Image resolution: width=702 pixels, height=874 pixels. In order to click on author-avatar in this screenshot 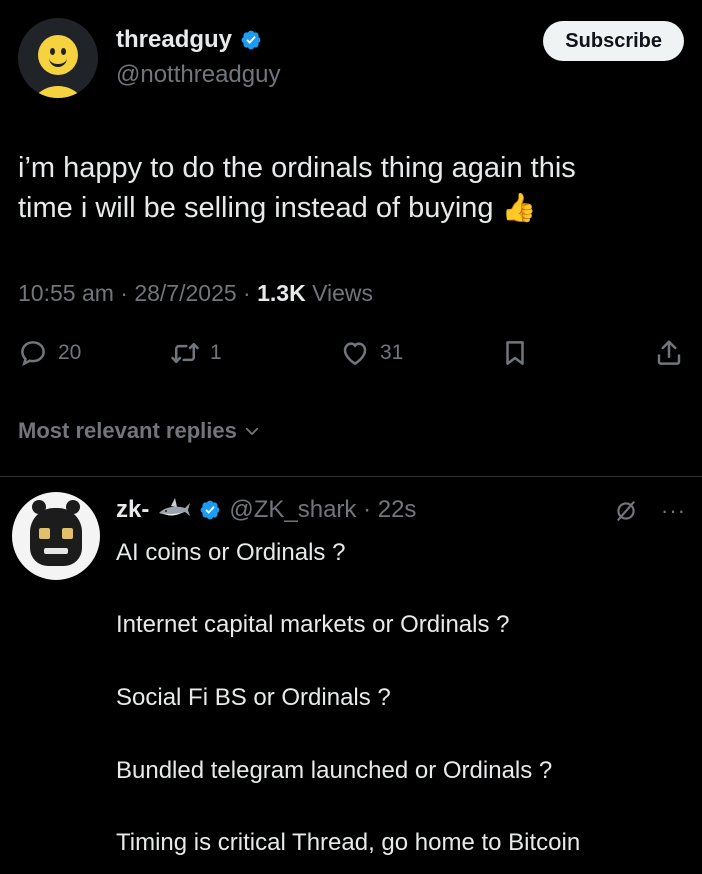, I will do `click(58, 58)`.